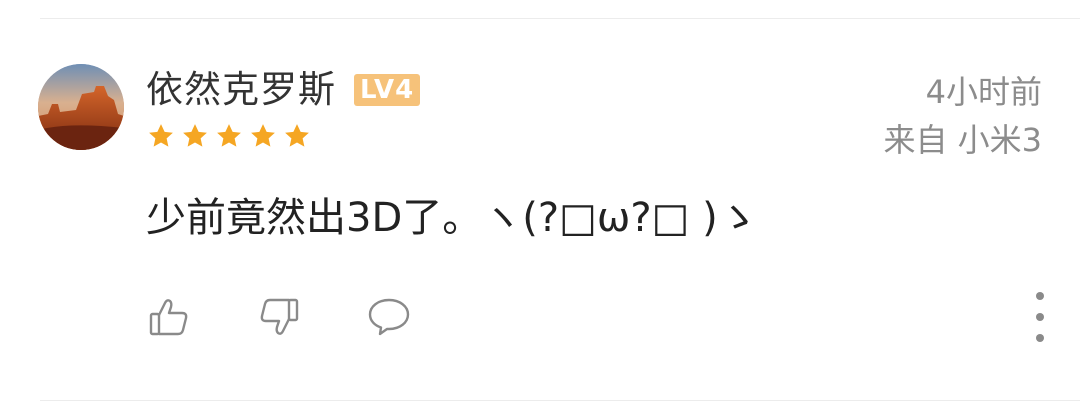 The height and width of the screenshot is (412, 1080). Describe the element at coordinates (962, 140) in the screenshot. I see `comment-device: 来自 小米3` at that location.